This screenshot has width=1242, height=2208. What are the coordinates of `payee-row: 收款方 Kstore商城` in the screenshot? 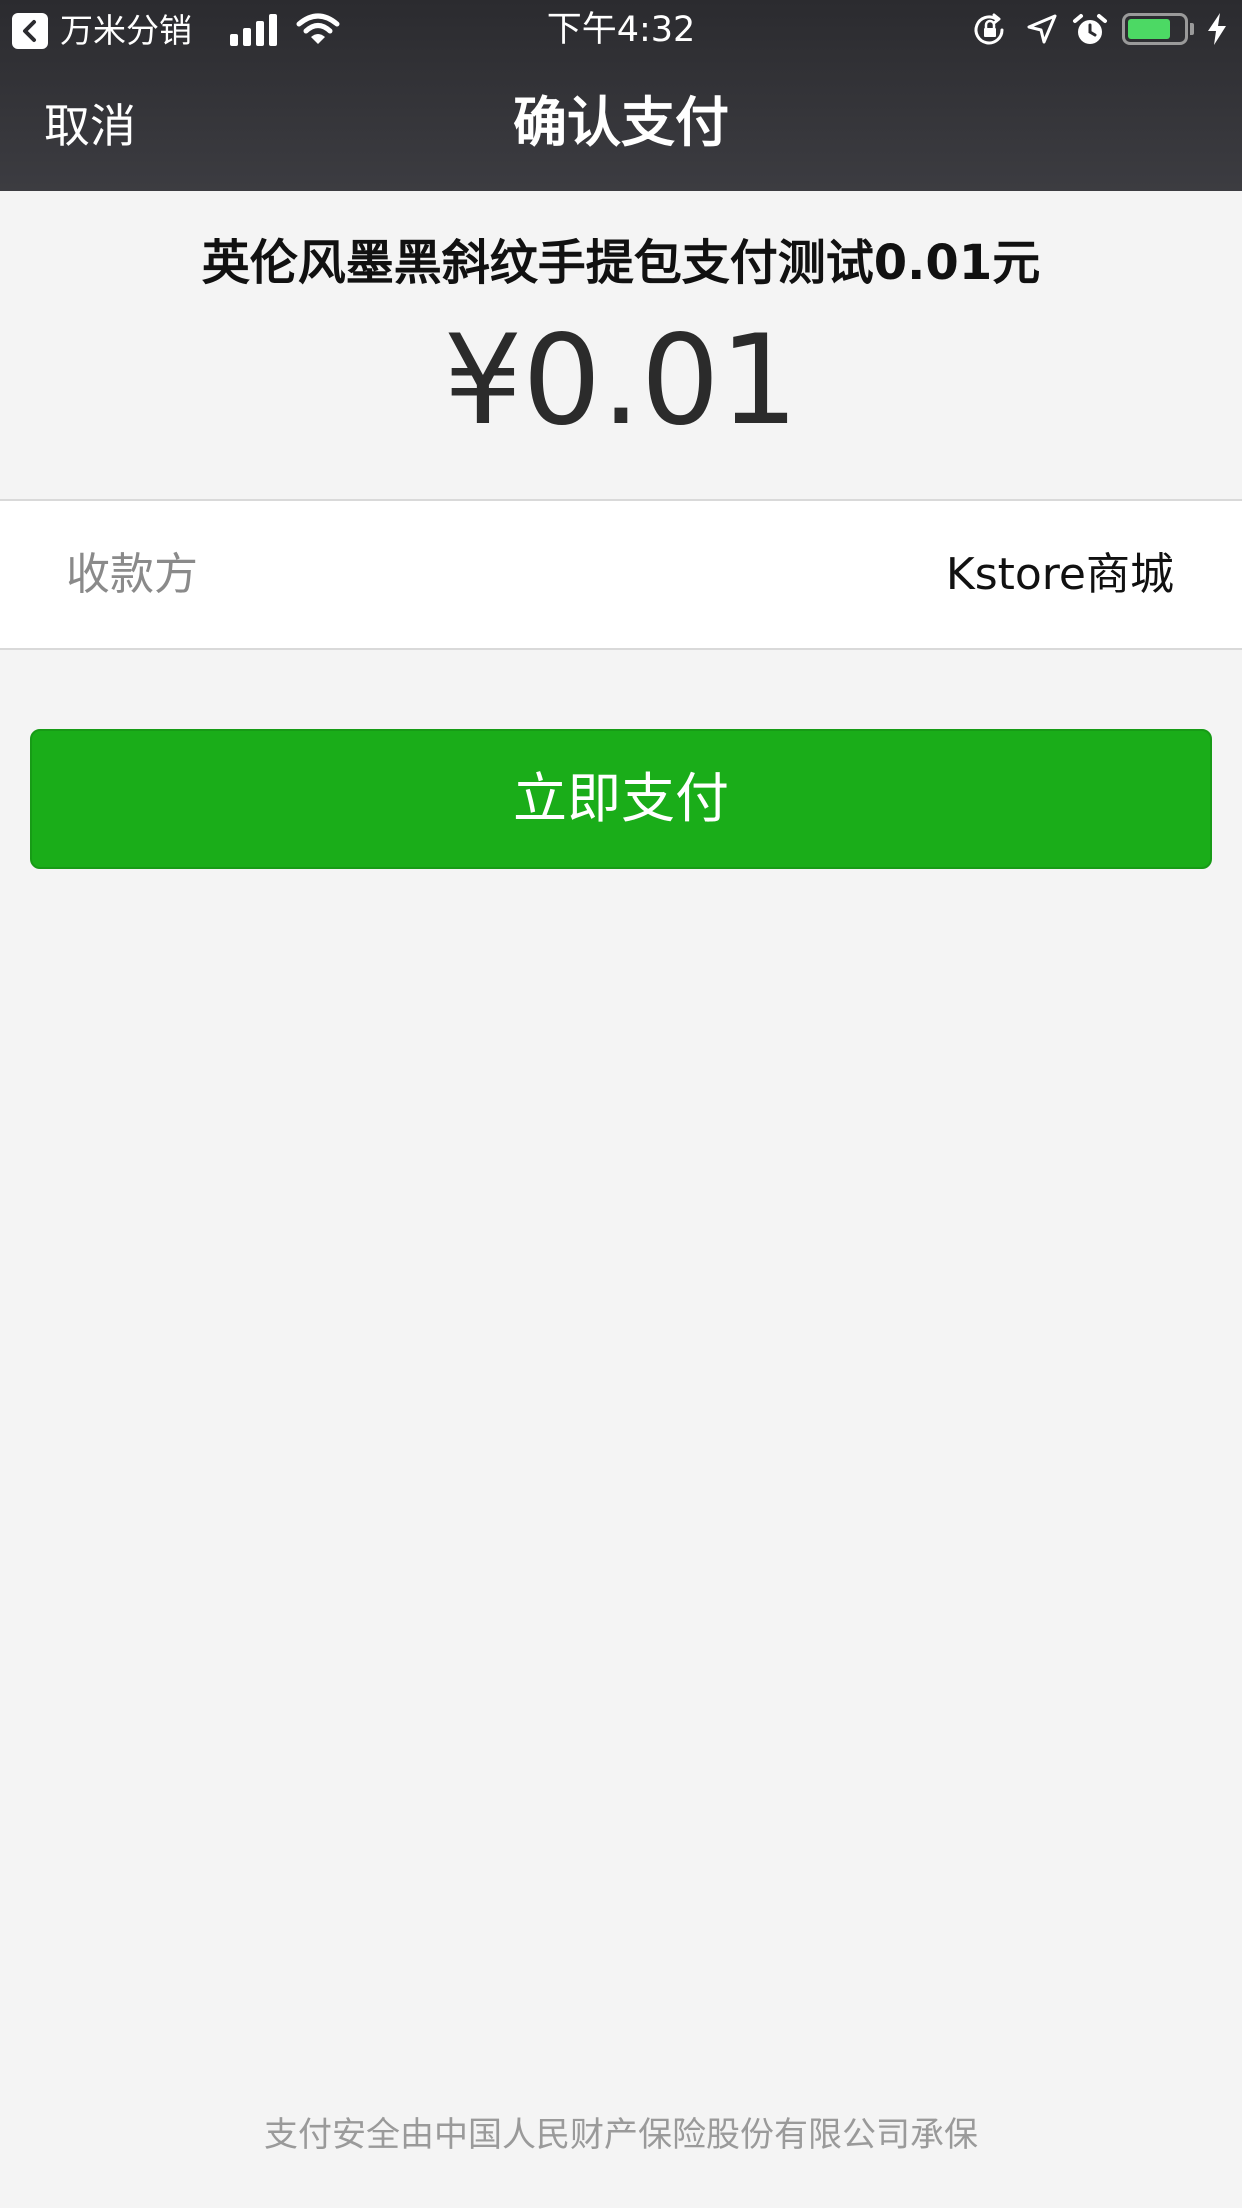 It's located at (621, 575).